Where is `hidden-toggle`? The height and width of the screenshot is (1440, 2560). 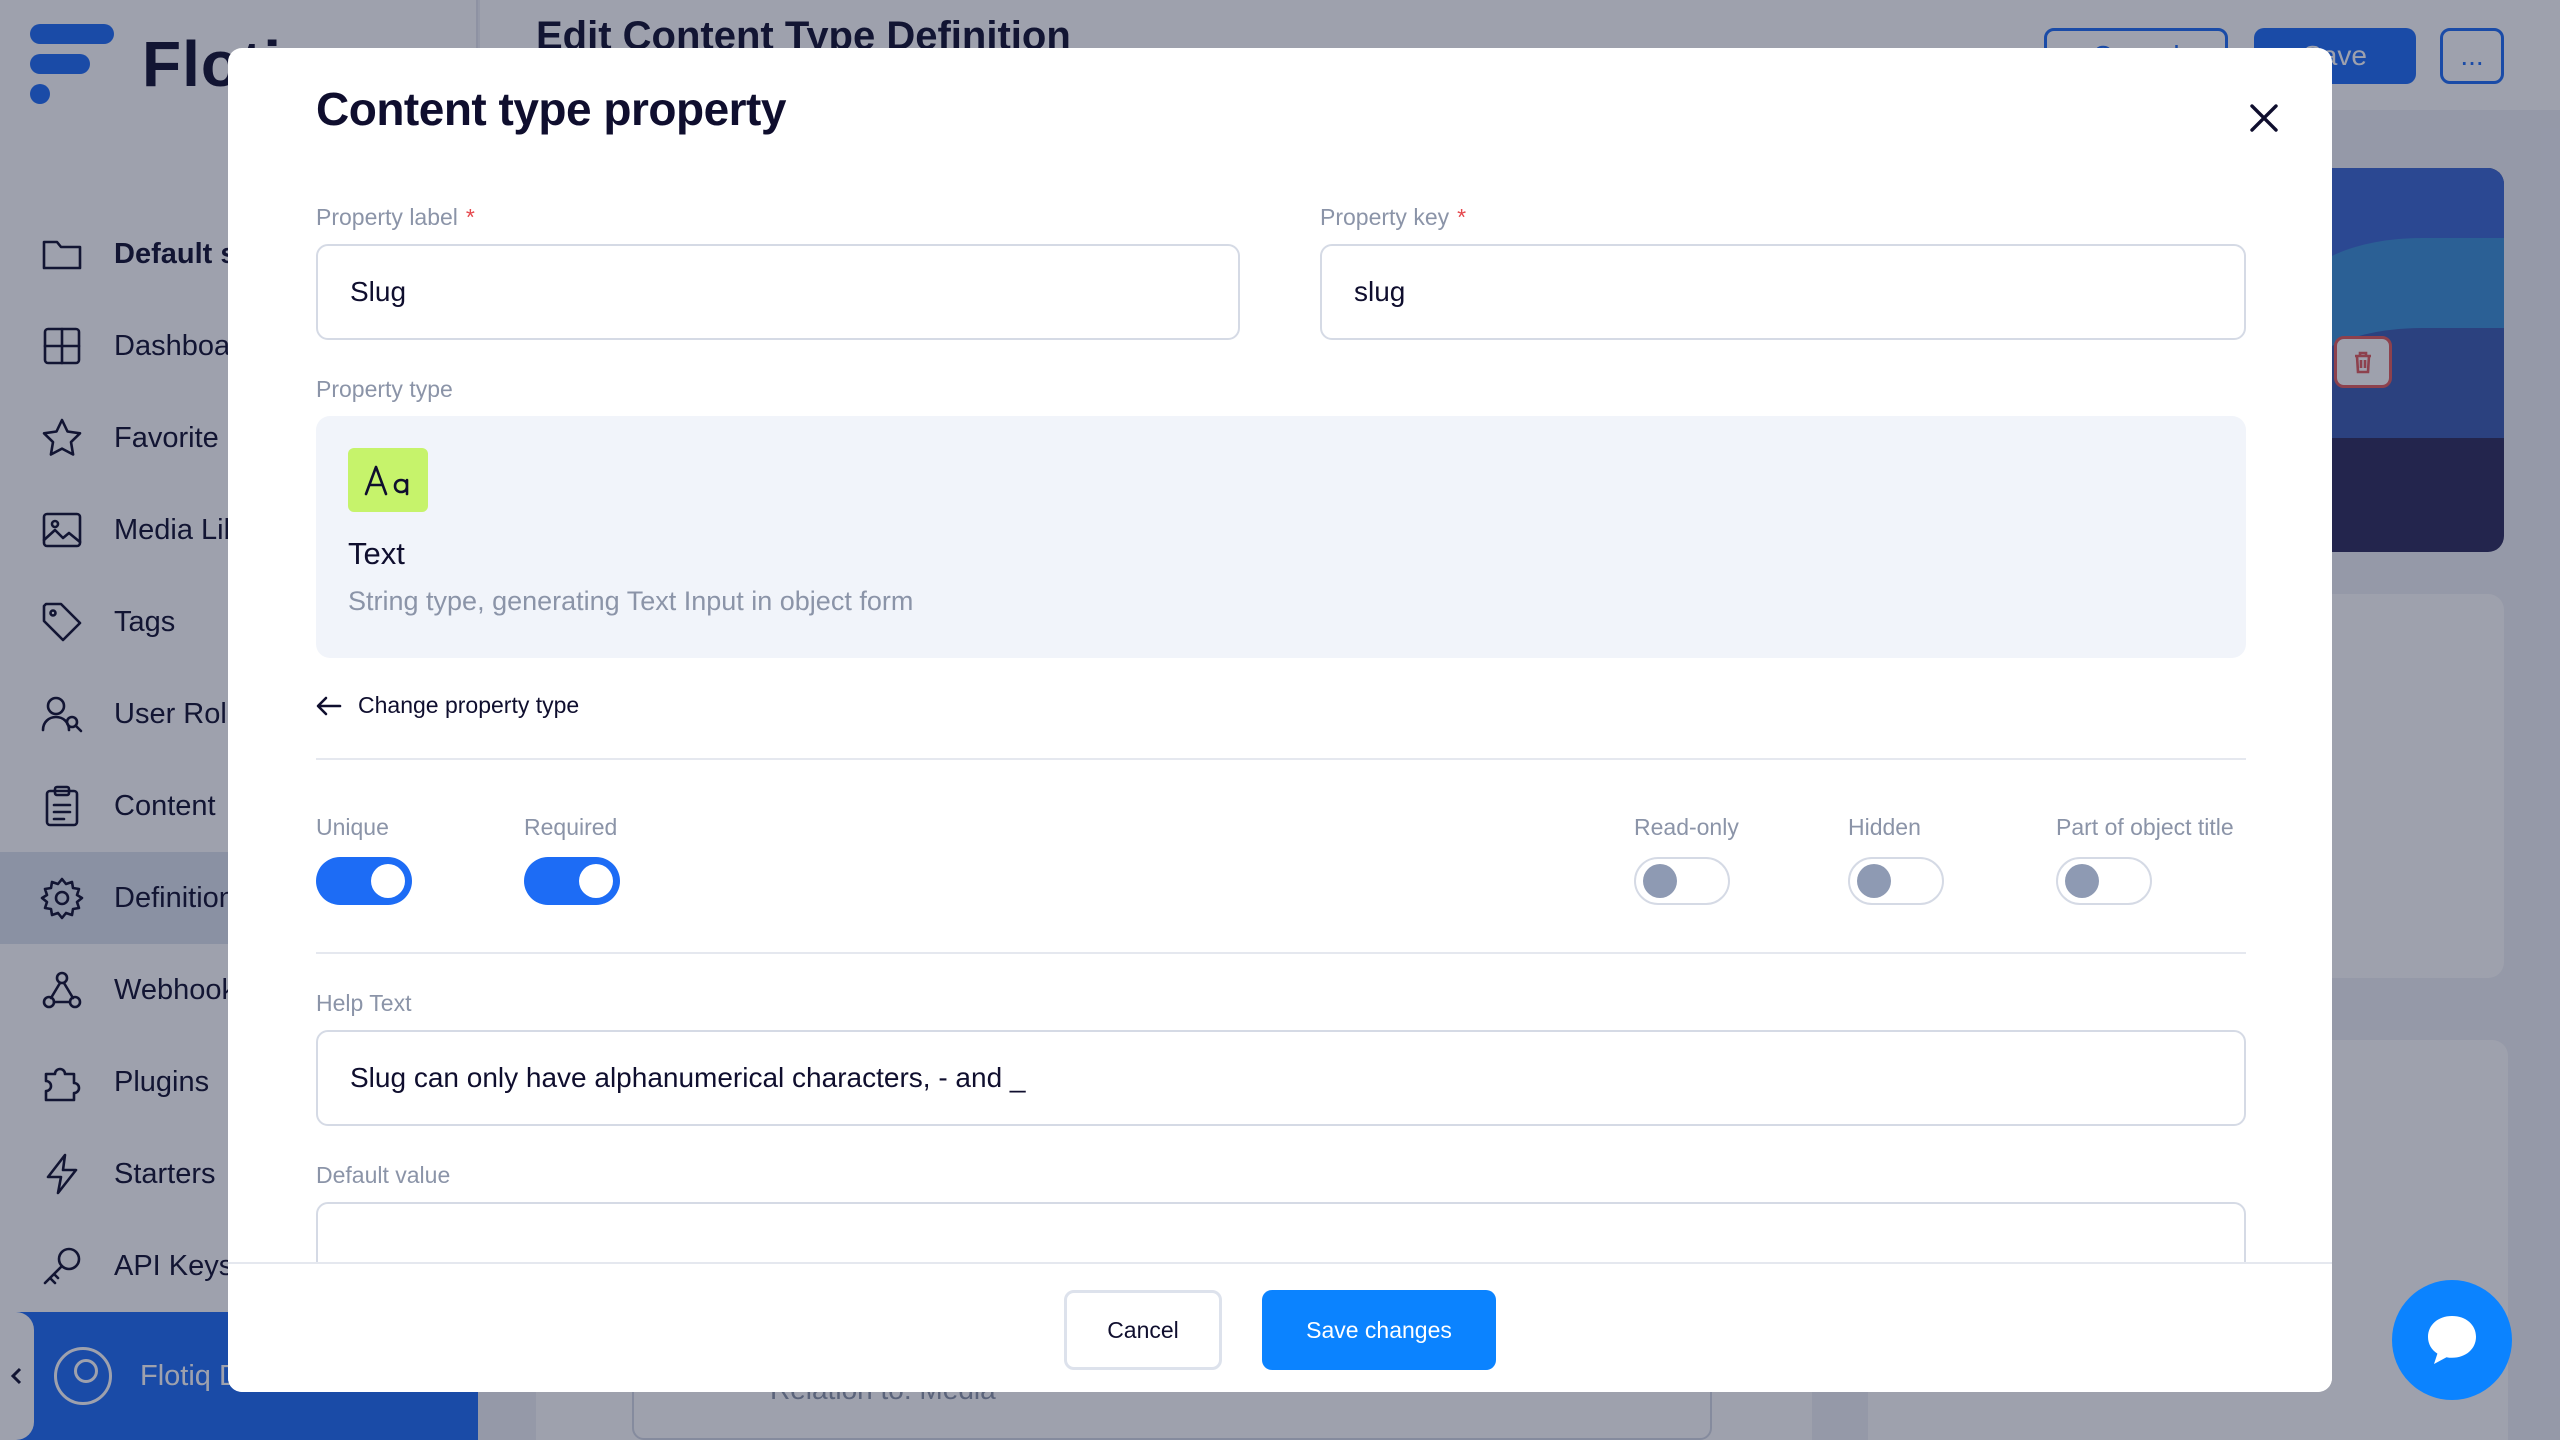 hidden-toggle is located at coordinates (1896, 881).